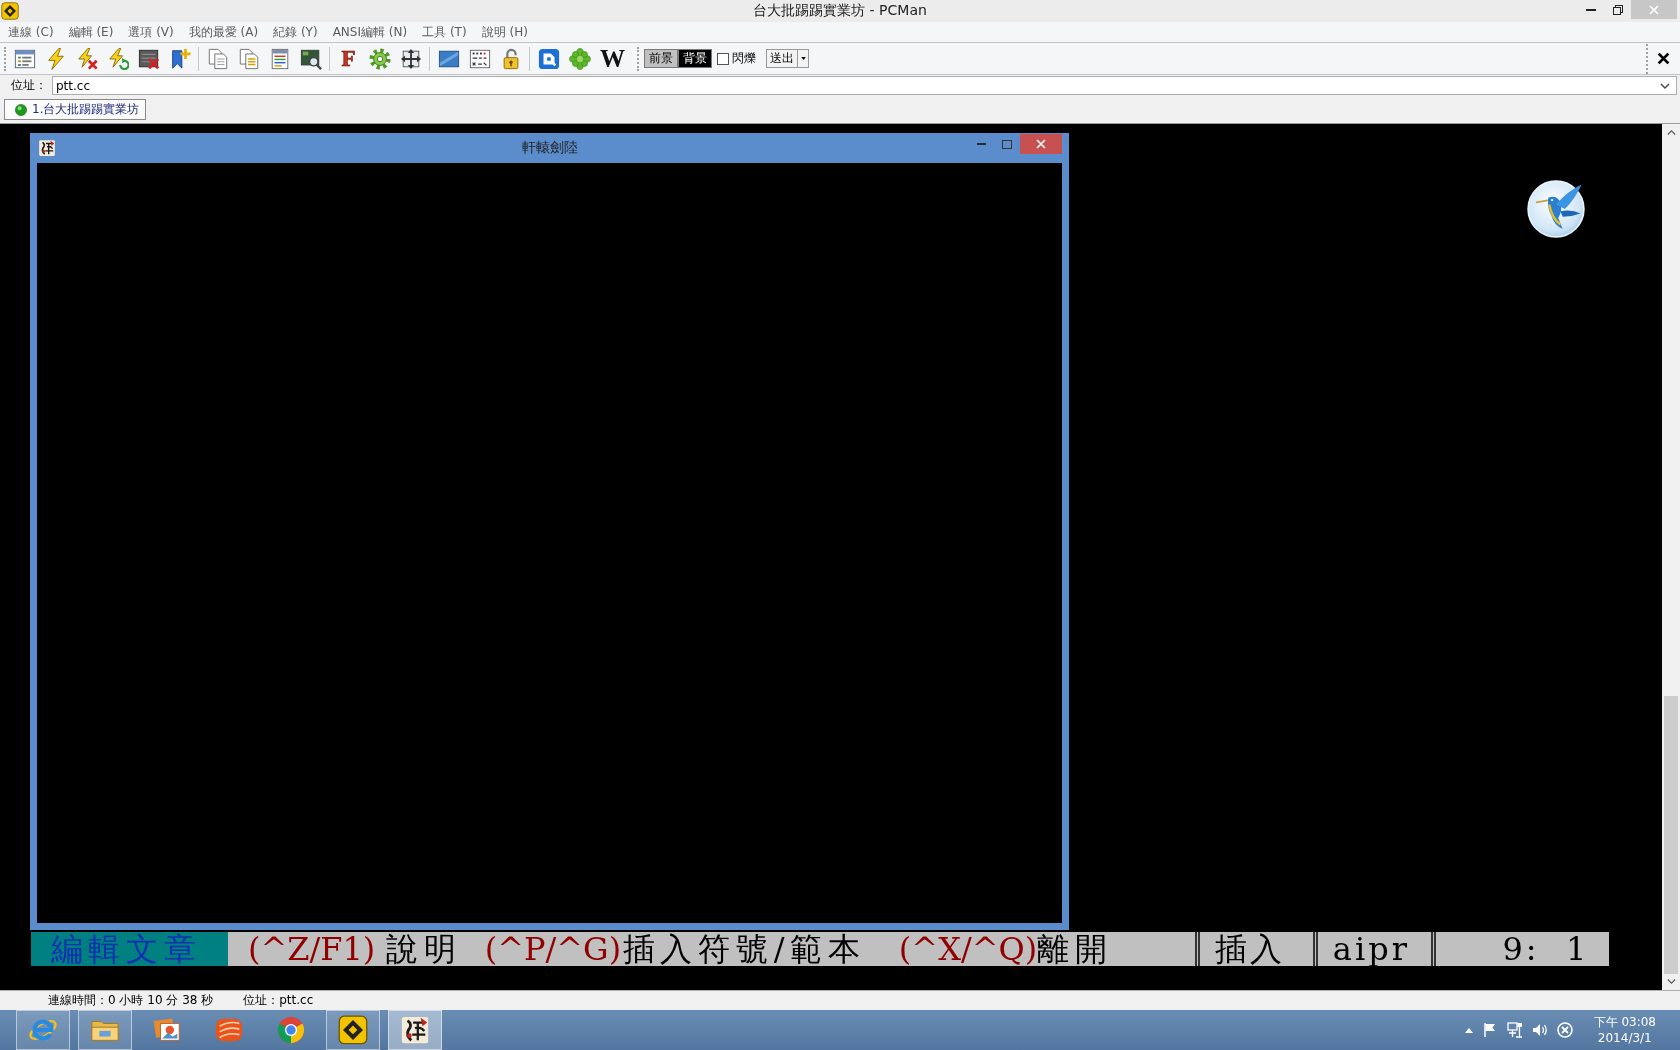  What do you see at coordinates (317, 949) in the screenshot?
I see `shortcut-keys: (^Z/F1)` at bounding box center [317, 949].